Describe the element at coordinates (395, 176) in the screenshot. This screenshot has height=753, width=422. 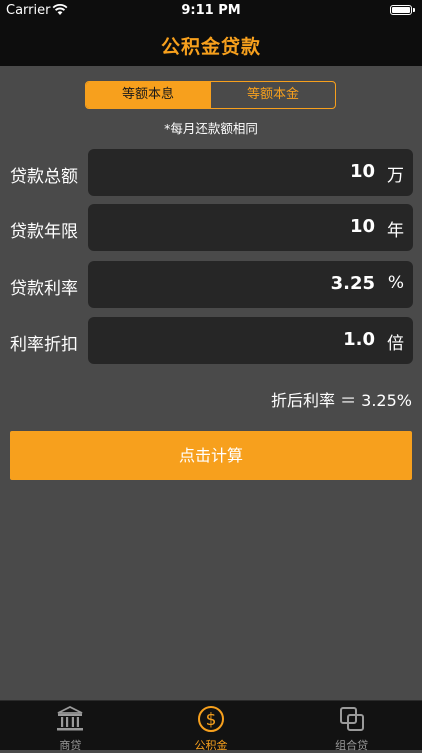
I see `loan-amount-unit: 万` at that location.